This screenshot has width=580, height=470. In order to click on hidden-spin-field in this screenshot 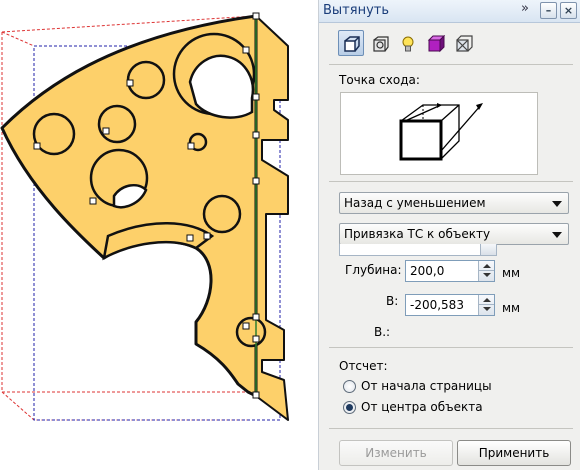, I will do `click(418, 250)`.